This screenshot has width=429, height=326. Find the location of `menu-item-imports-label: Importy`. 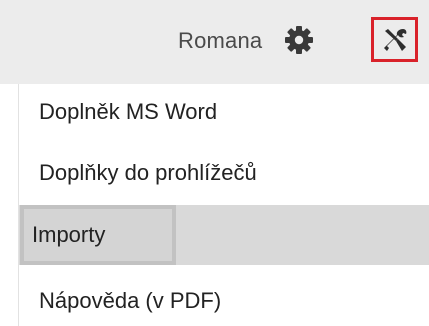

menu-item-imports-label: Importy is located at coordinates (98, 235).